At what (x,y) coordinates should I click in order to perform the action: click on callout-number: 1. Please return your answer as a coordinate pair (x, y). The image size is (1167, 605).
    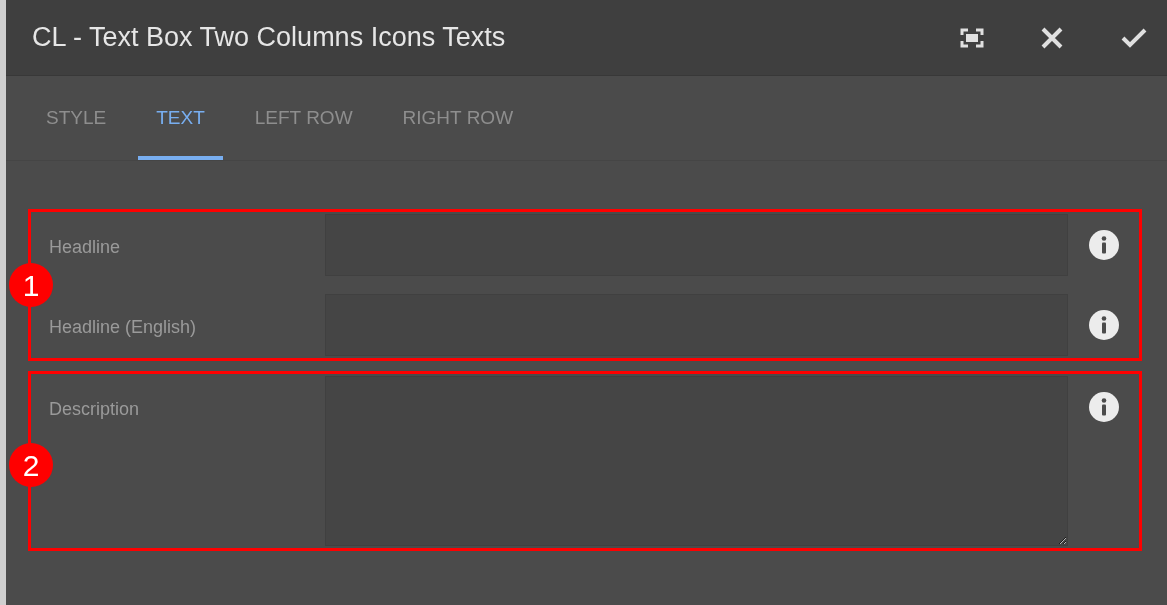
    Looking at the image, I should click on (31, 285).